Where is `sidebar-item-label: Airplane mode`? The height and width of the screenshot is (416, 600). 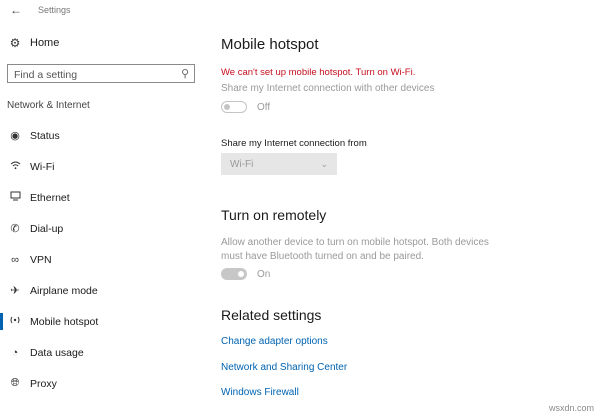 sidebar-item-label: Airplane mode is located at coordinates (64, 290).